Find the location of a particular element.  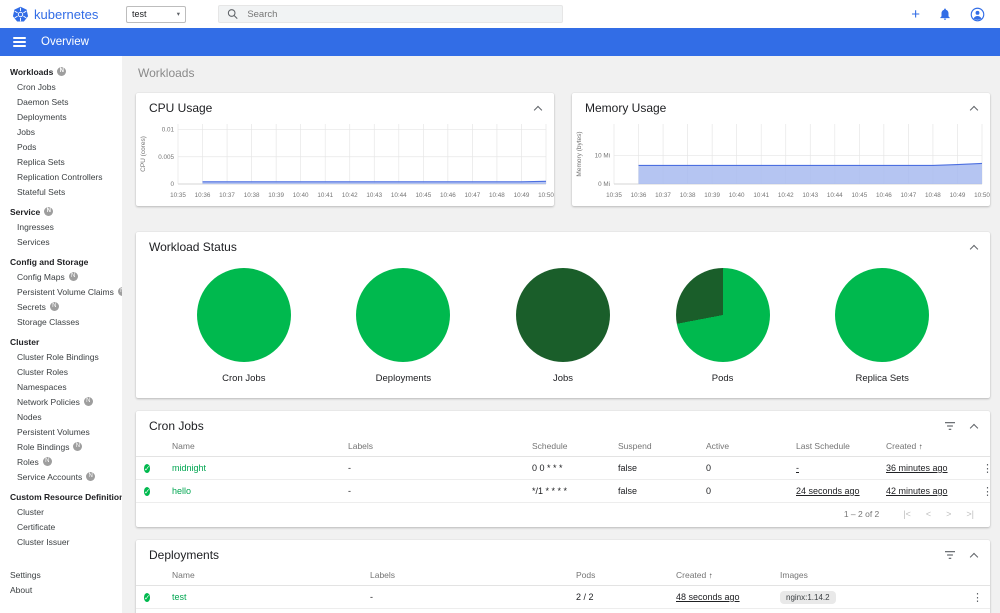

sidebar-item-roles: Roles N is located at coordinates (61, 461).